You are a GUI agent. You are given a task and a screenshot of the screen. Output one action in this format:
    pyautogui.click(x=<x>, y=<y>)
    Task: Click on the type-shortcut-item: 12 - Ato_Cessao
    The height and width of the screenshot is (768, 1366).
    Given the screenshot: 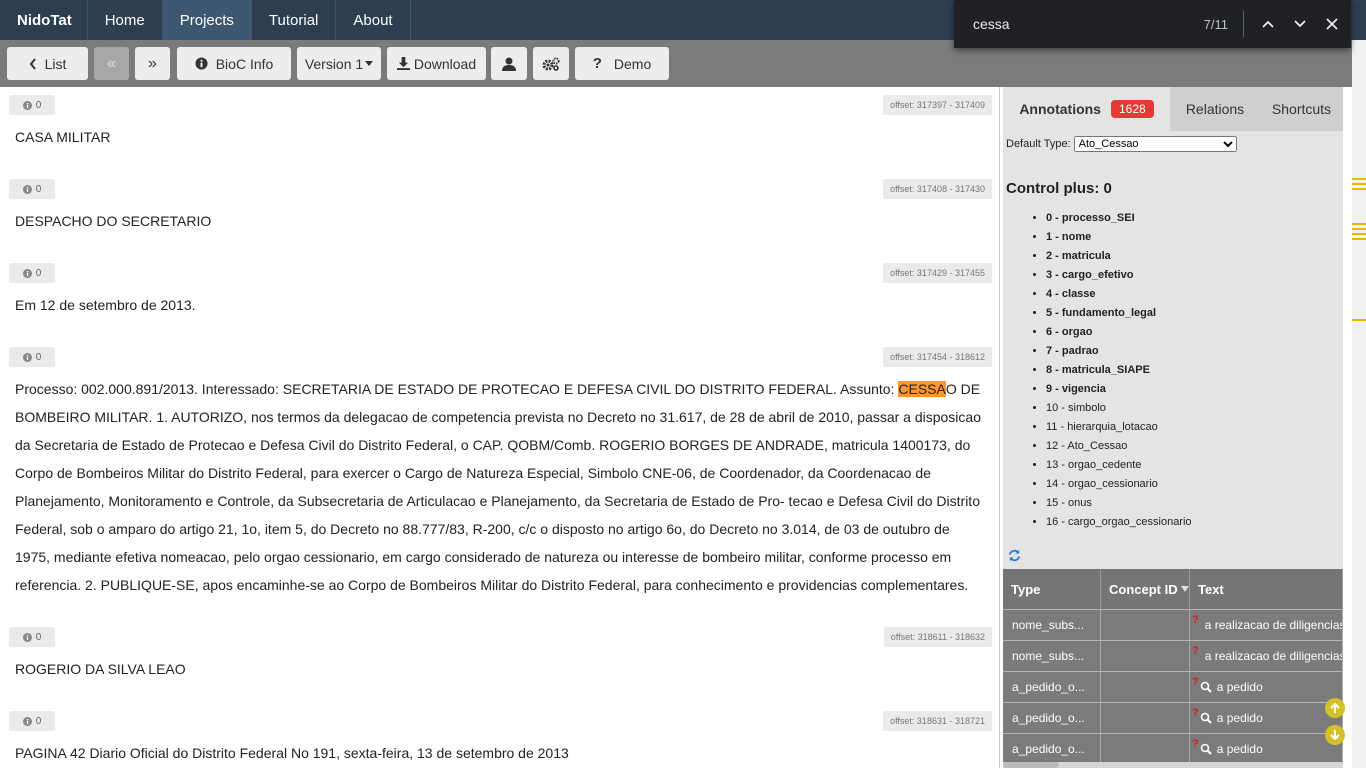 What is the action you would take?
    pyautogui.click(x=1194, y=446)
    